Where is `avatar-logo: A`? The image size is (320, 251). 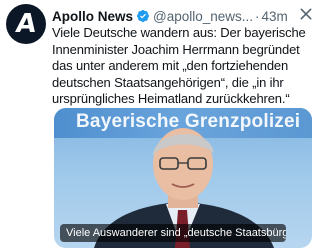 avatar-logo: A is located at coordinates (26, 24).